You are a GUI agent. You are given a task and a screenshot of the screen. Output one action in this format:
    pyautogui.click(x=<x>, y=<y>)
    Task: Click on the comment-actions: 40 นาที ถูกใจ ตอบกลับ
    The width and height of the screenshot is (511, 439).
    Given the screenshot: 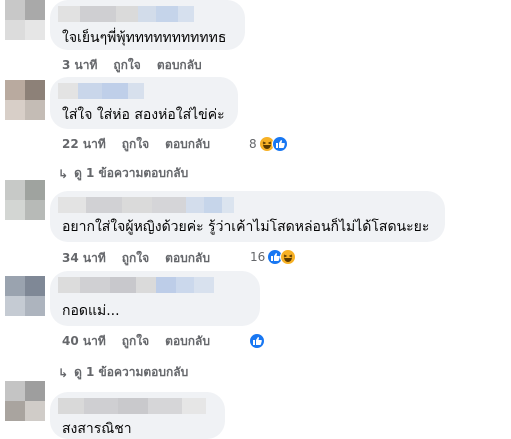 What is the action you would take?
    pyautogui.click(x=144, y=341)
    